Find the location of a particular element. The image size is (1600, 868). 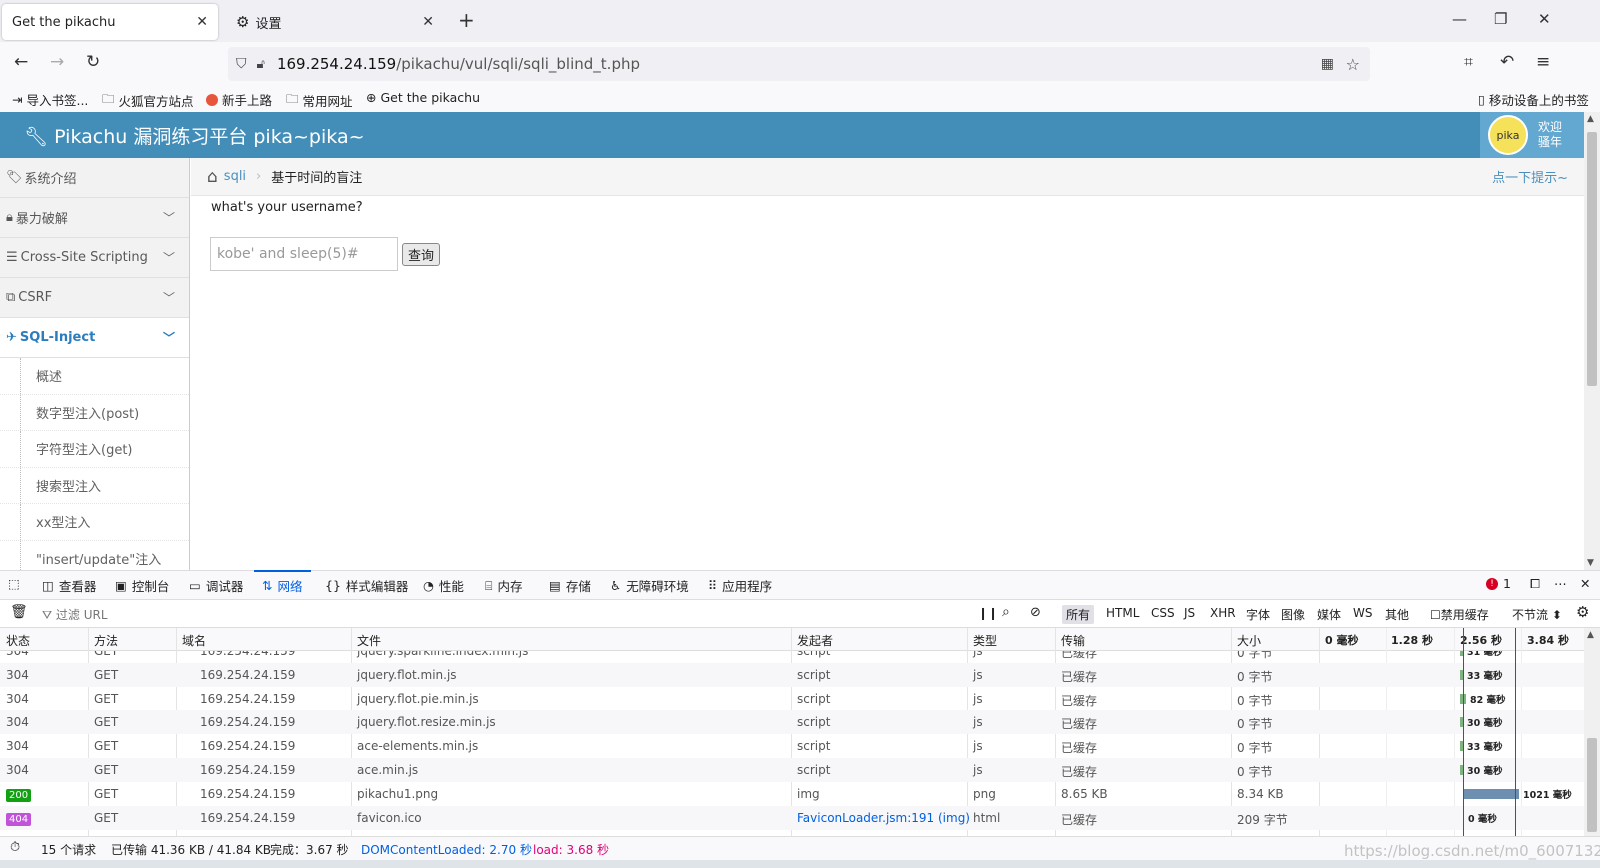

sidebar-subitem-insert-update: "insert/update"注入 is located at coordinates (94, 555).